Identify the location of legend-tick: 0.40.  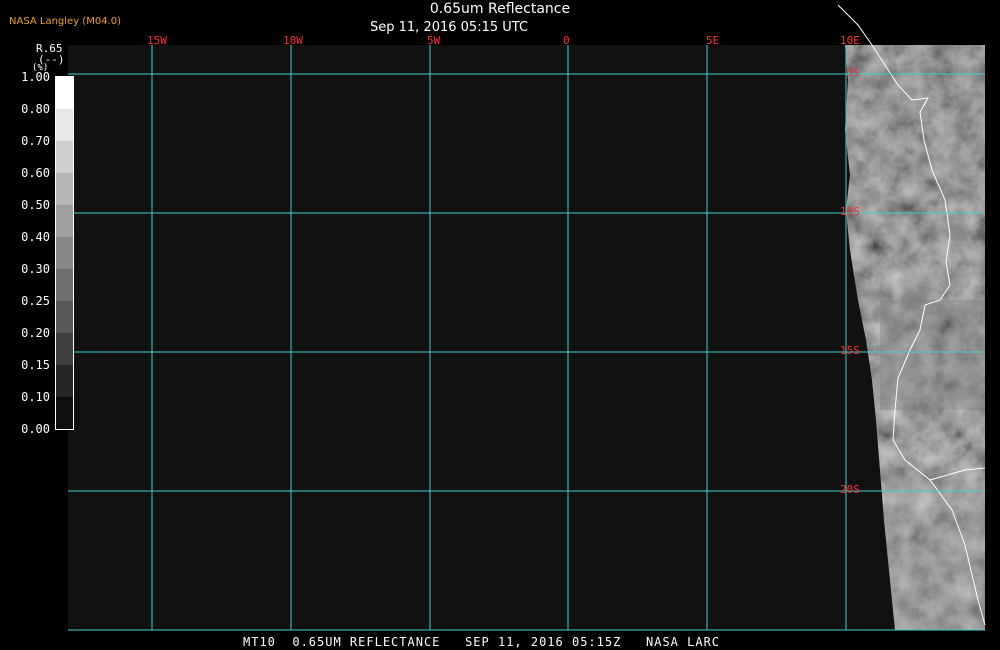
(35, 237).